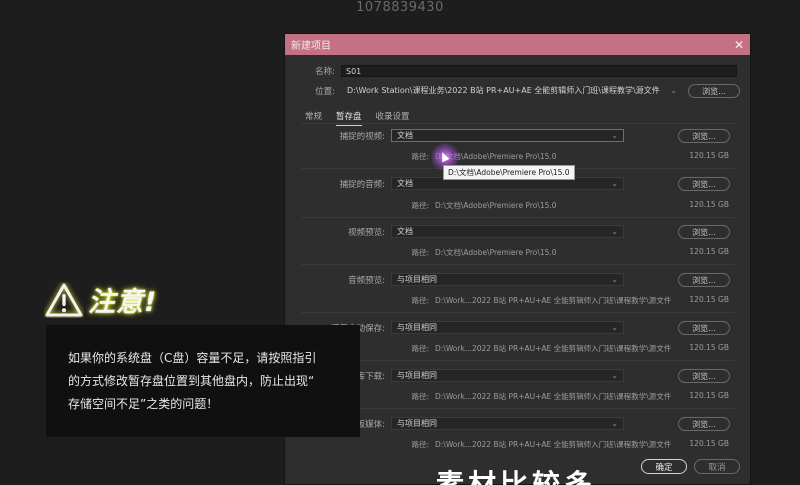 Image resolution: width=800 pixels, height=485 pixels. What do you see at coordinates (143, 404) in the screenshot?
I see `notice-line: 存储空间不足”之类的问题！` at bounding box center [143, 404].